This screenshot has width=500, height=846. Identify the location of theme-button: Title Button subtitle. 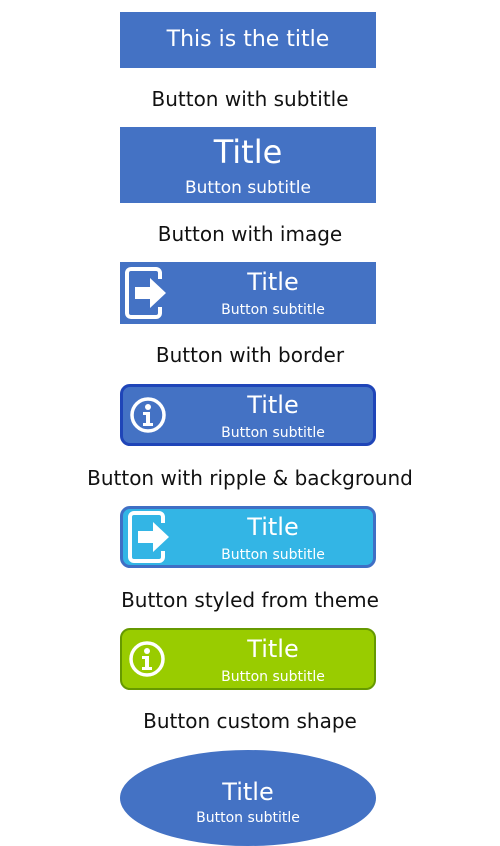
(248, 659).